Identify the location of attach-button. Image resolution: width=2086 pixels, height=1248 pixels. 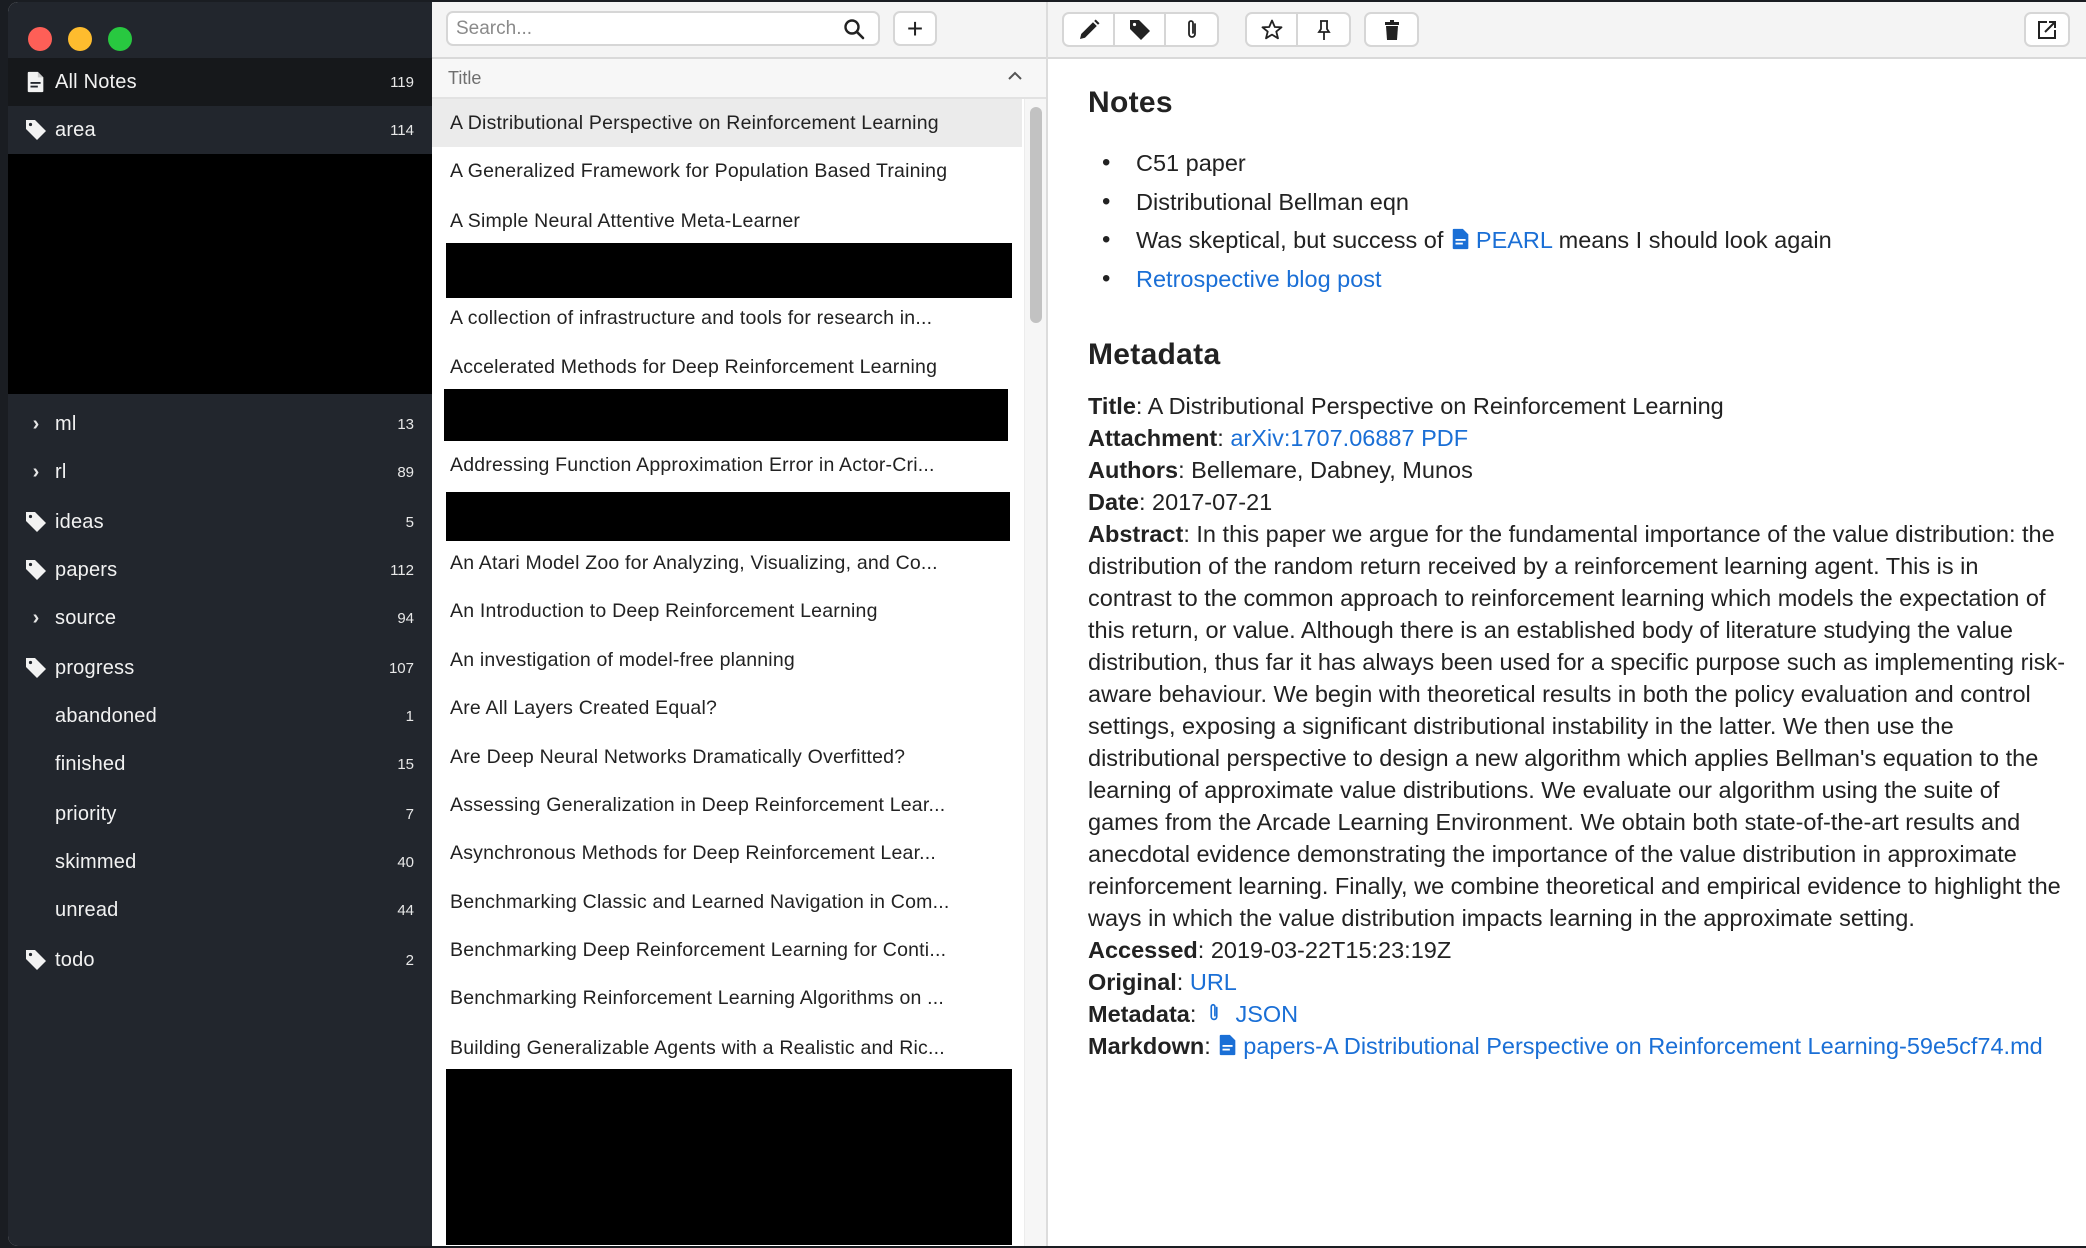
(1191, 29).